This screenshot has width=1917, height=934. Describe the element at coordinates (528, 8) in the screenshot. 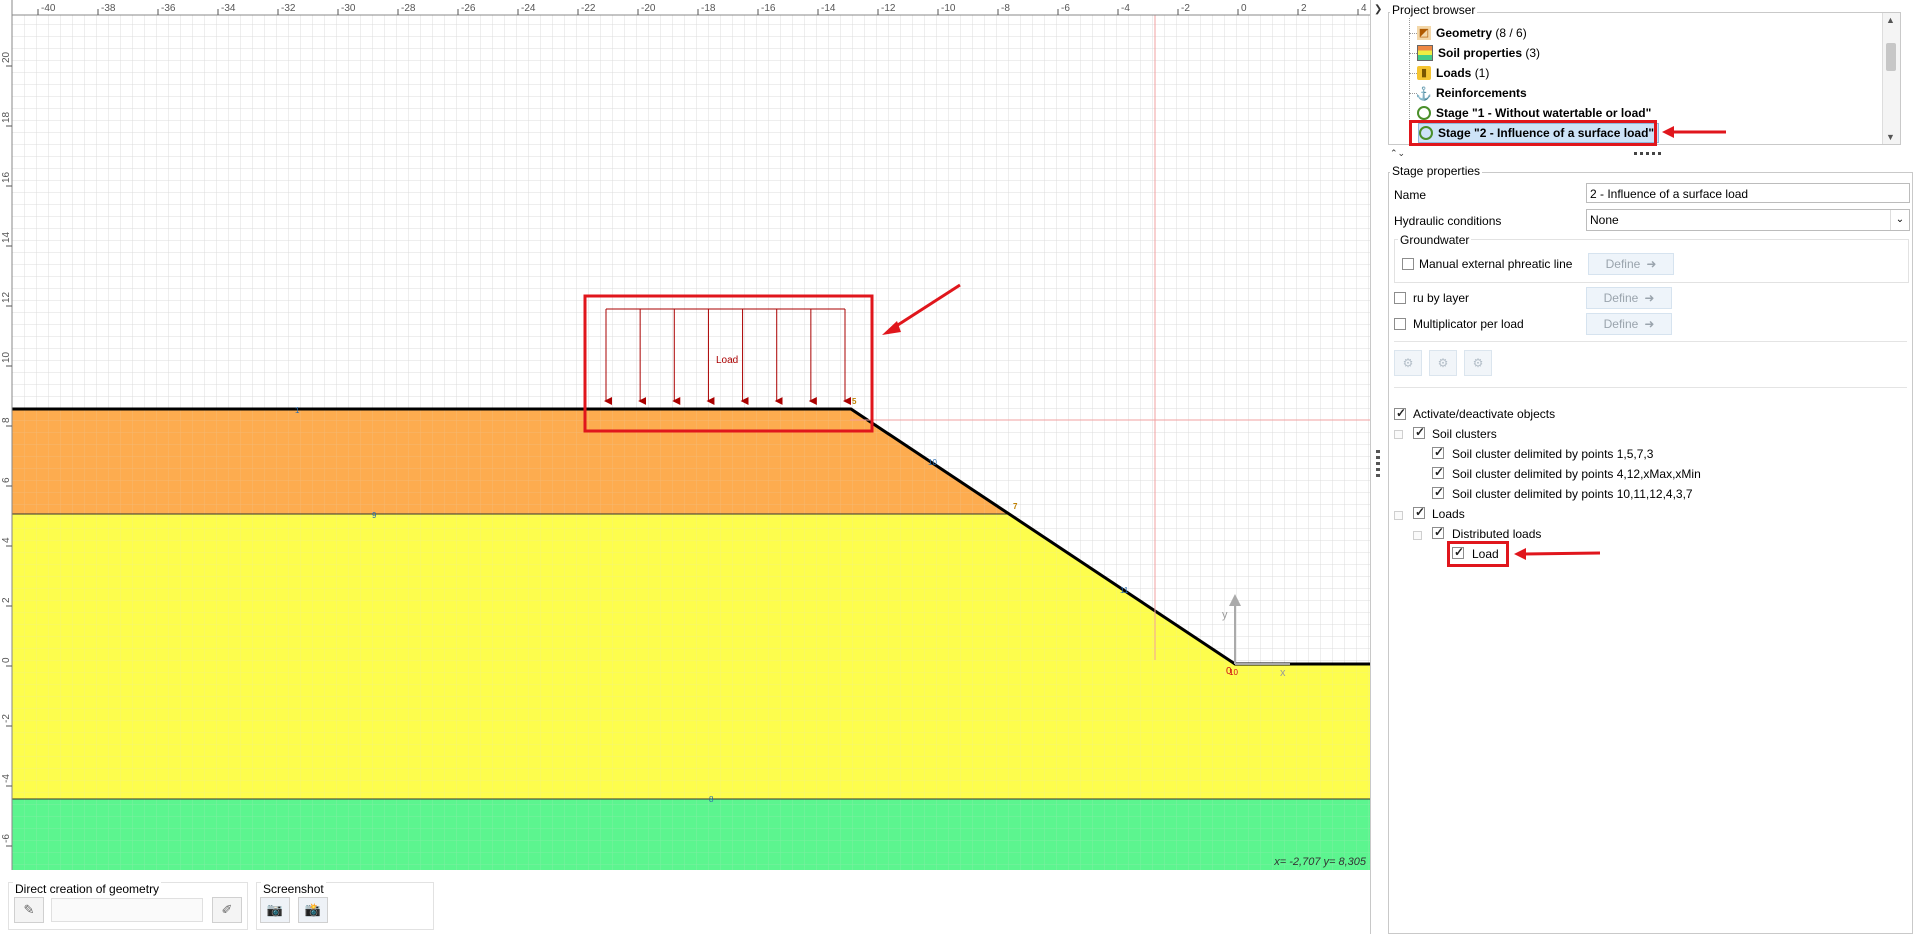

I see `x-tick-label: -24` at that location.